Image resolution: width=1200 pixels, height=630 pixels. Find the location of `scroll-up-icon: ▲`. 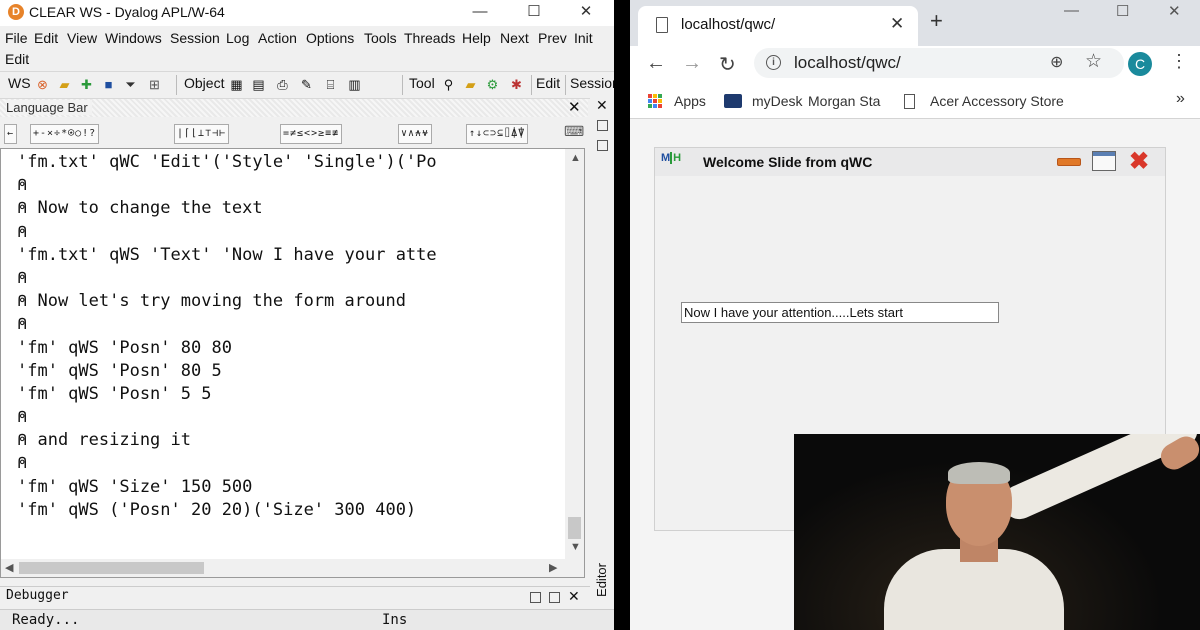

scroll-up-icon: ▲ is located at coordinates (575, 158).